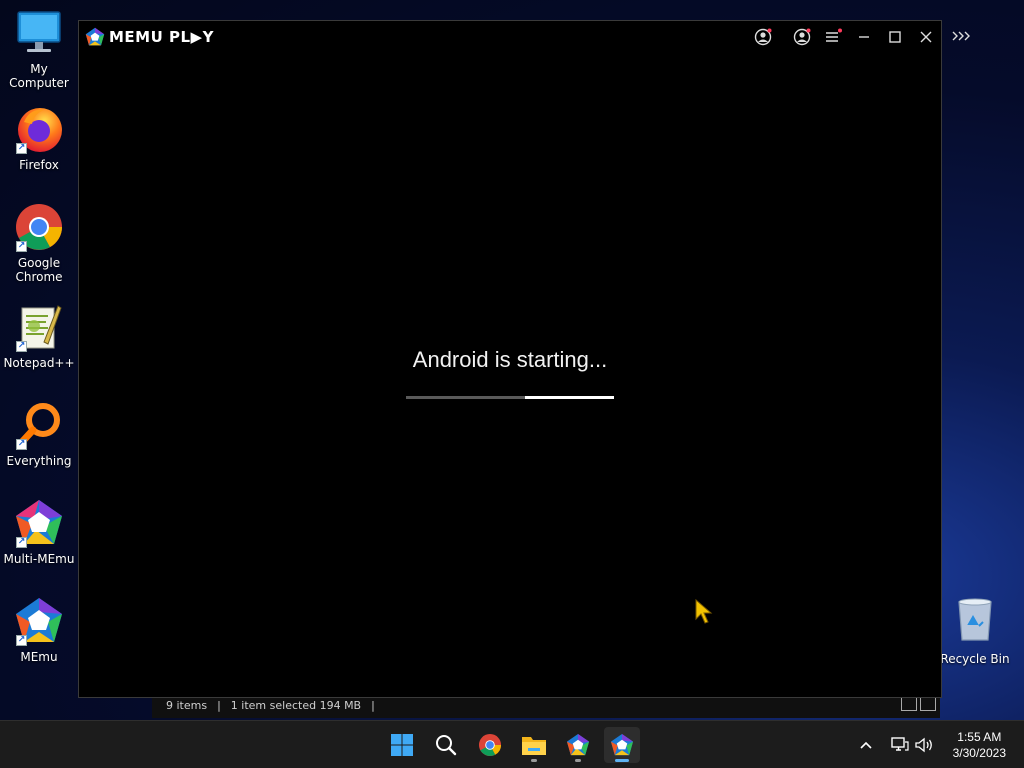 Image resolution: width=1024 pixels, height=768 pixels. I want to click on desktop-icon-label: Firefox, so click(39, 165).